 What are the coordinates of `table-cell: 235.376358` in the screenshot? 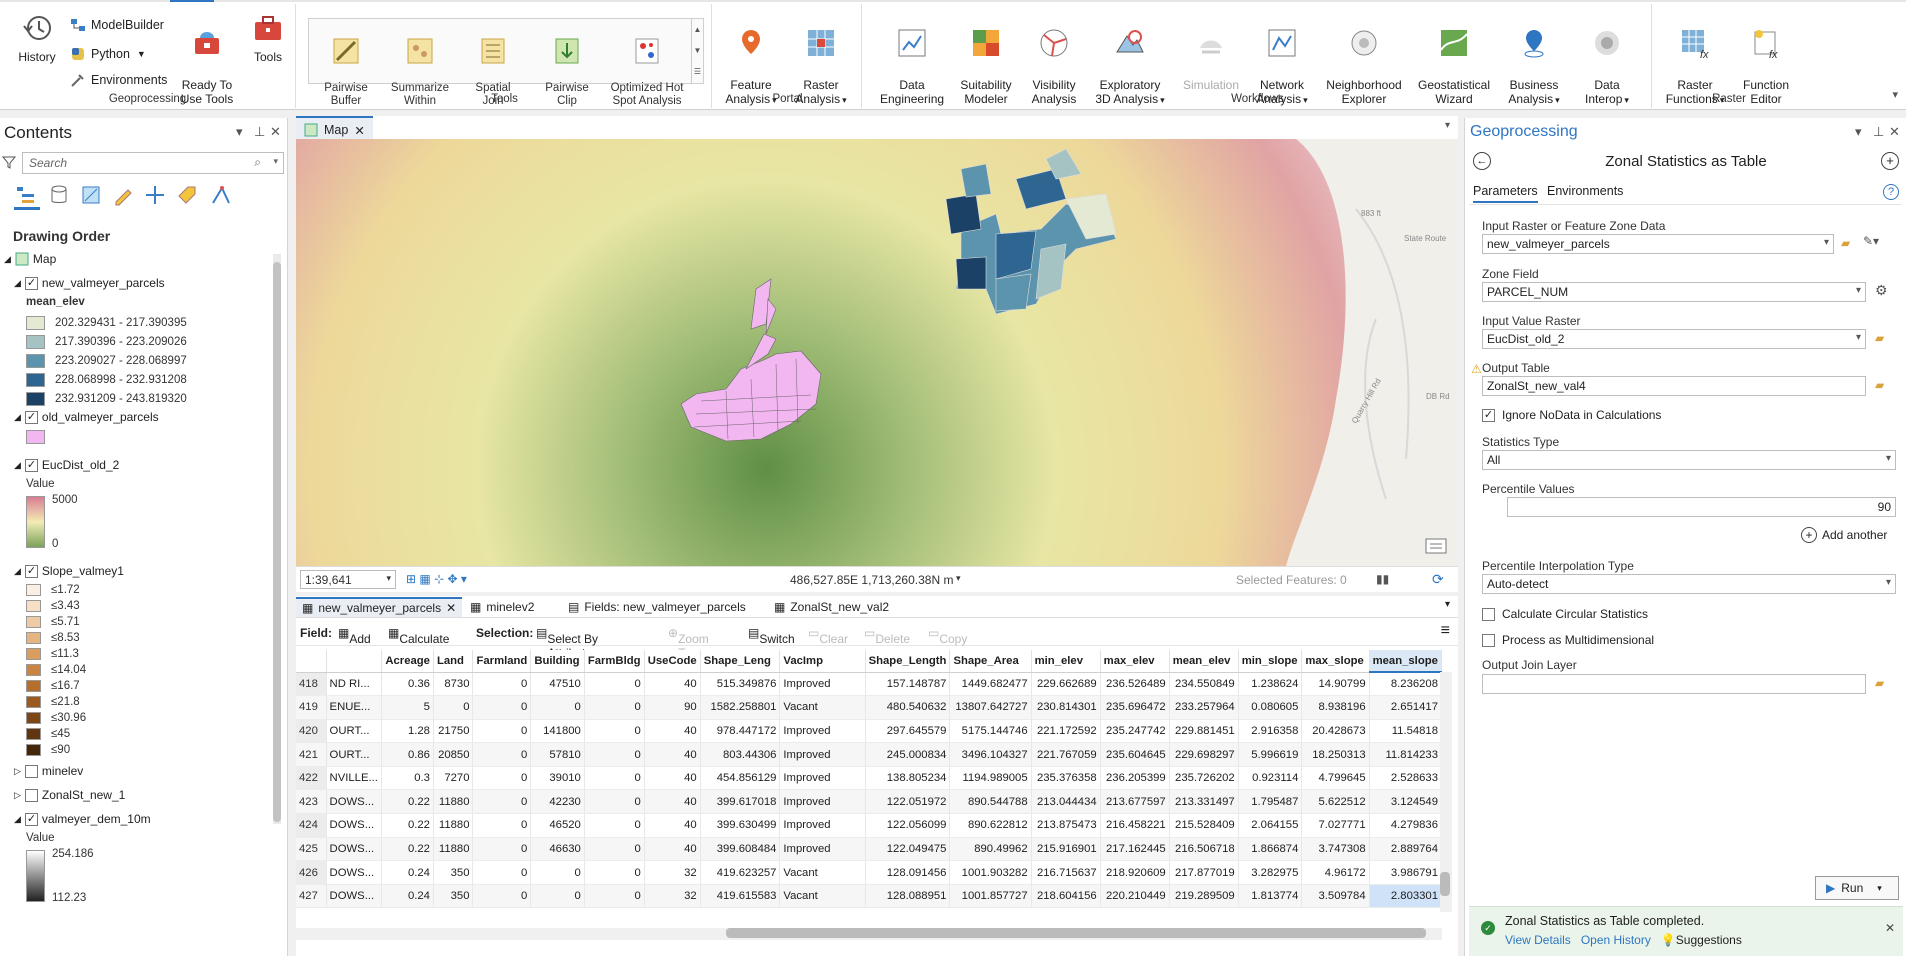 It's located at (1066, 778).